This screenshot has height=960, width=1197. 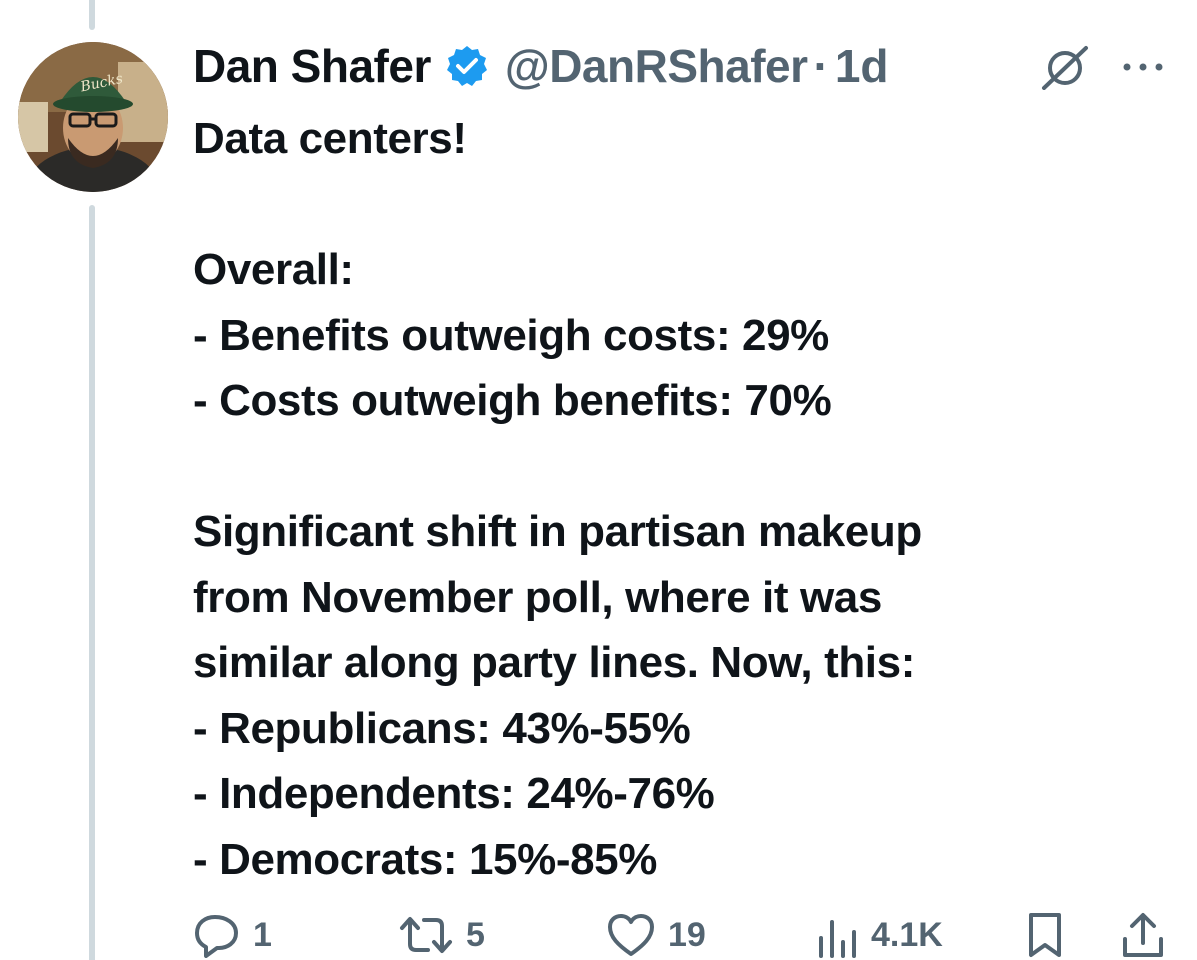 I want to click on views-count: 4.1K, so click(x=907, y=934).